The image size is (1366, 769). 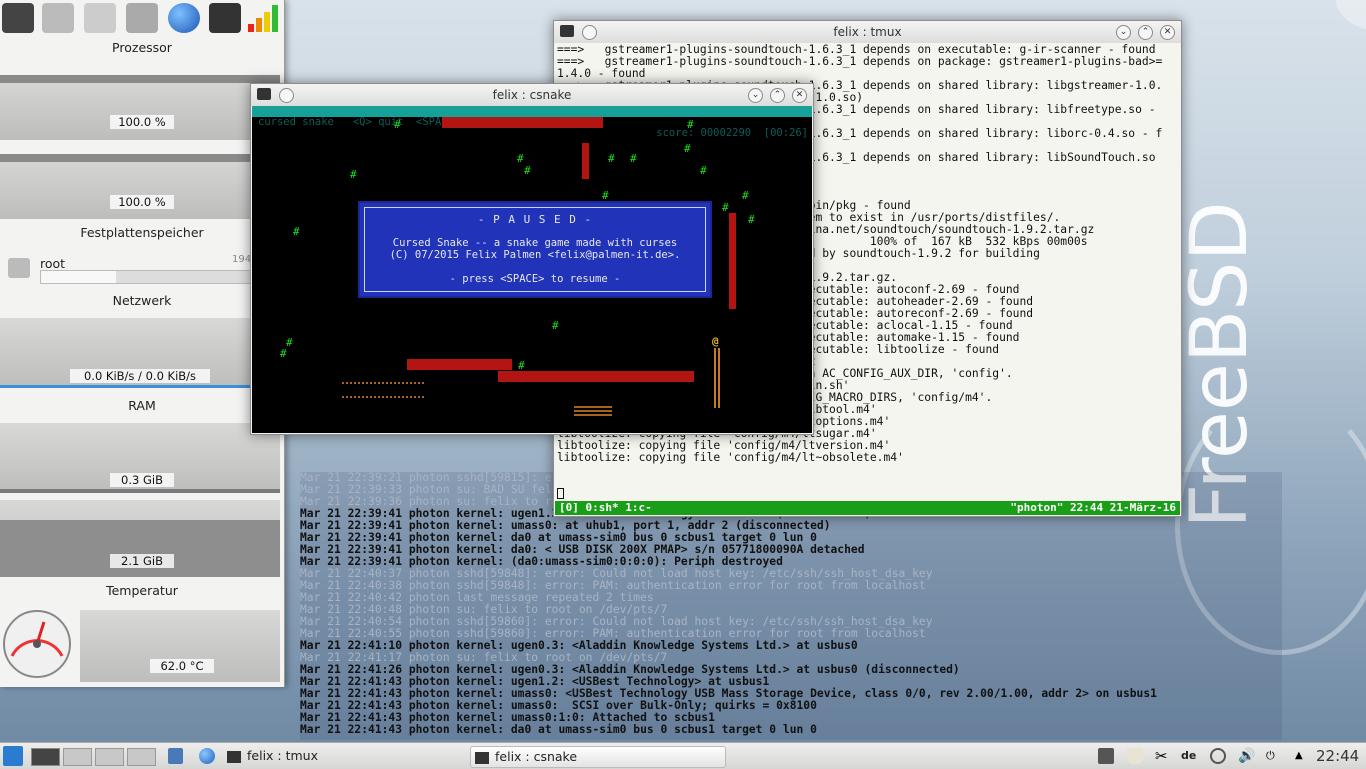 What do you see at coordinates (140, 538) in the screenshot?
I see `swap-graph: 2.1 GiB` at bounding box center [140, 538].